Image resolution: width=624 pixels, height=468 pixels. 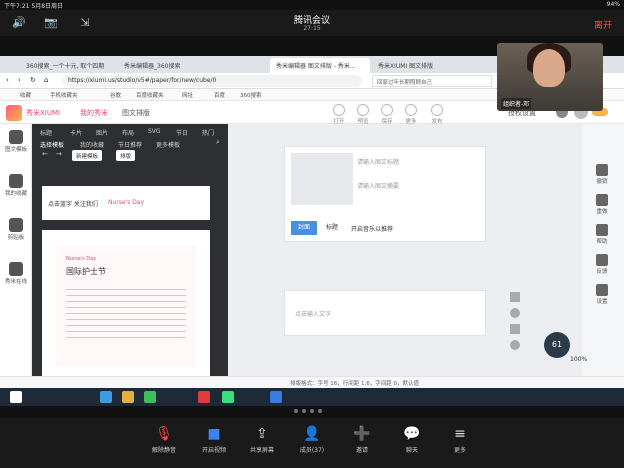 I want to click on template-body-text, so click(x=126, y=311).